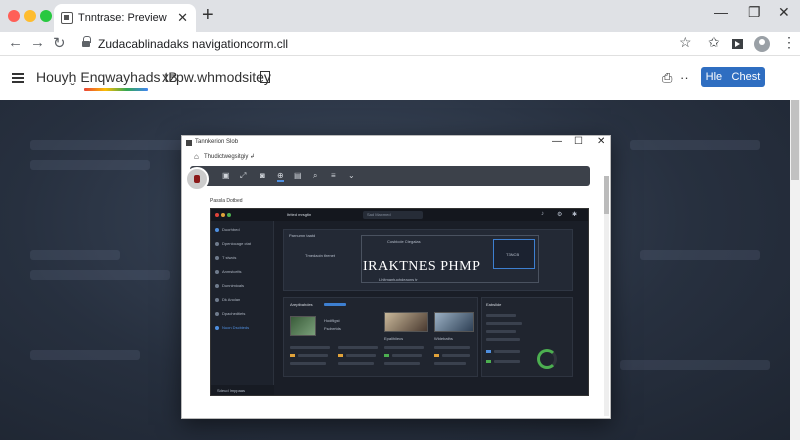  What do you see at coordinates (393, 215) in the screenshot?
I see `dashboard-search-input: Sad Maxmed` at bounding box center [393, 215].